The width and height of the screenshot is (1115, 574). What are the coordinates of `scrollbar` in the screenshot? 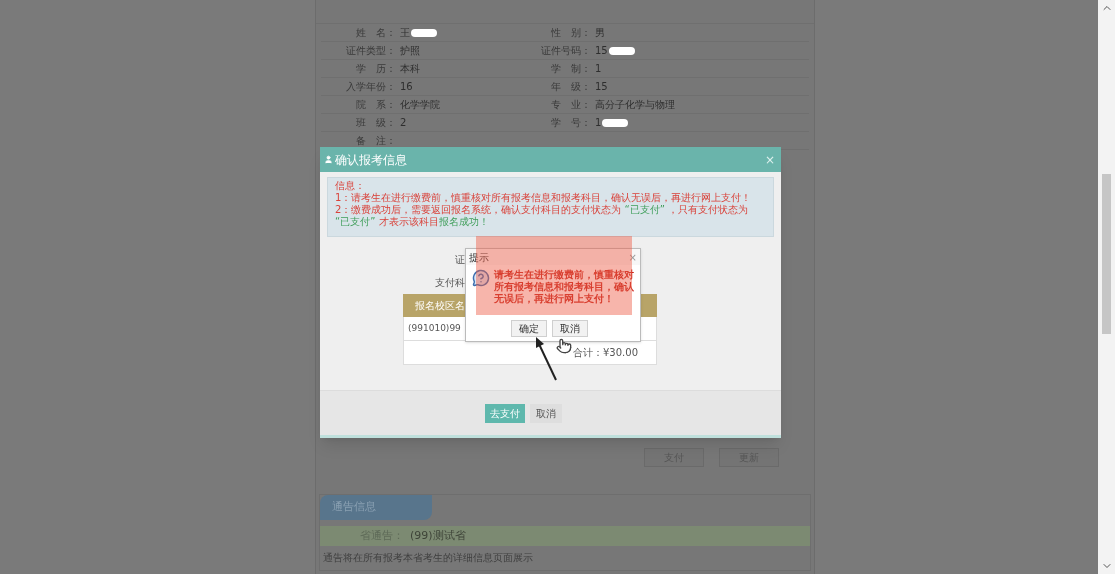 It's located at (1106, 287).